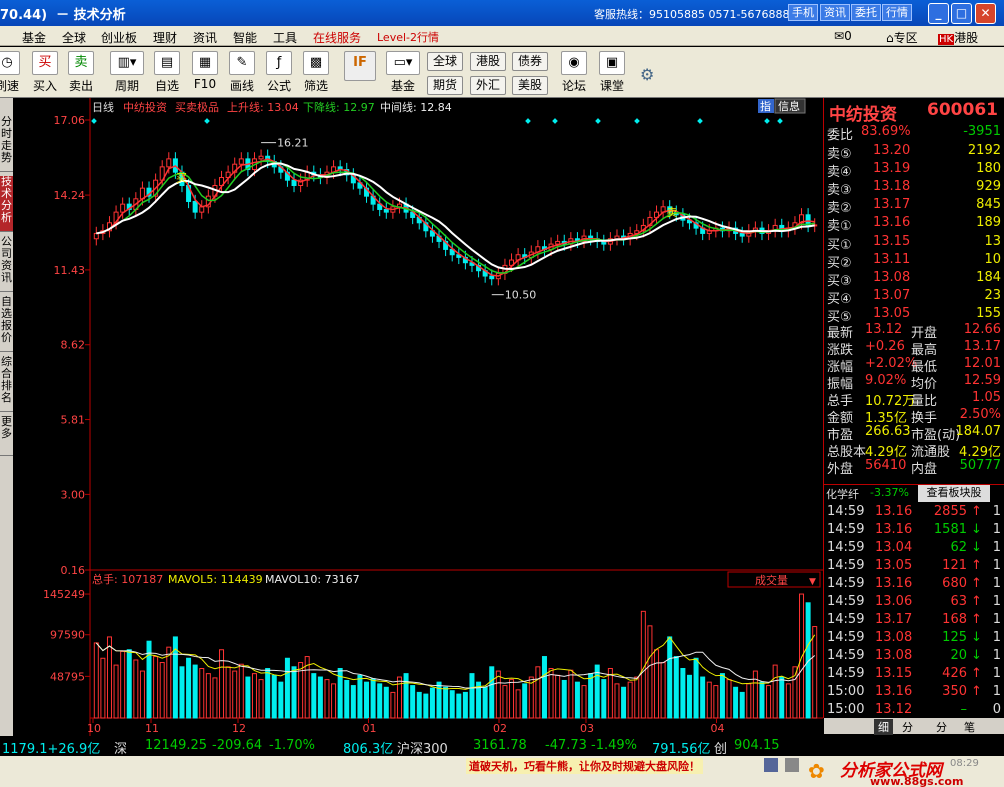 The width and height of the screenshot is (1004, 787). What do you see at coordinates (6, 264) in the screenshot?
I see `tab-company: 公司资讯` at bounding box center [6, 264].